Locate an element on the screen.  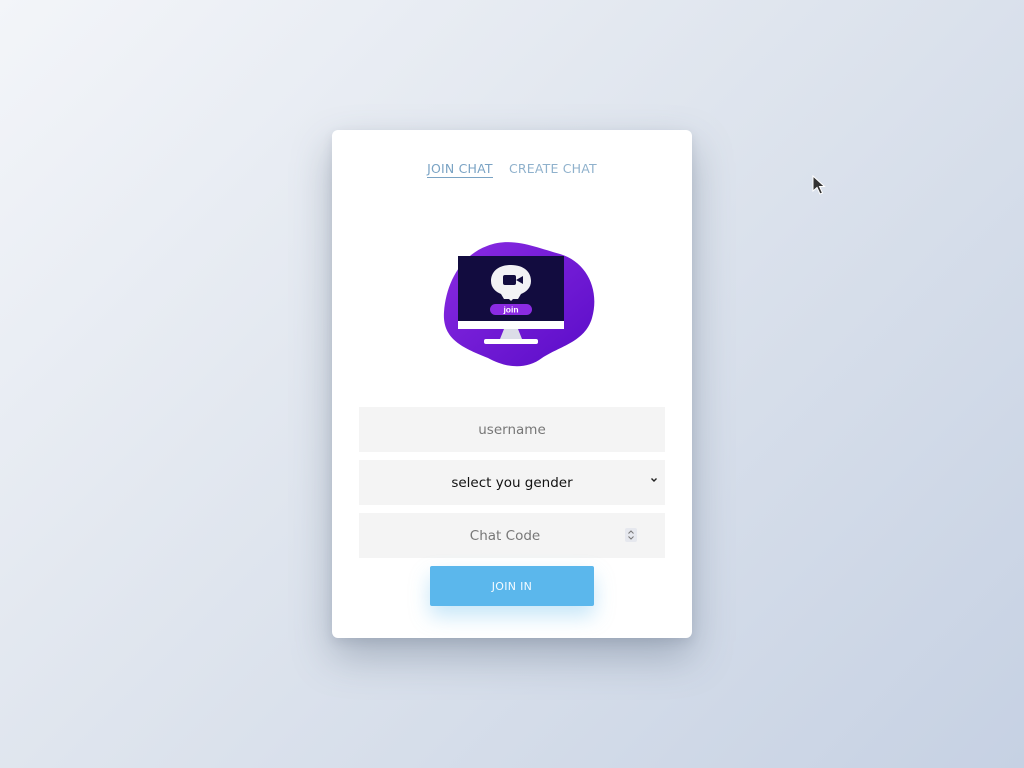
chat-code-placeholder: Chat Code is located at coordinates (505, 535).